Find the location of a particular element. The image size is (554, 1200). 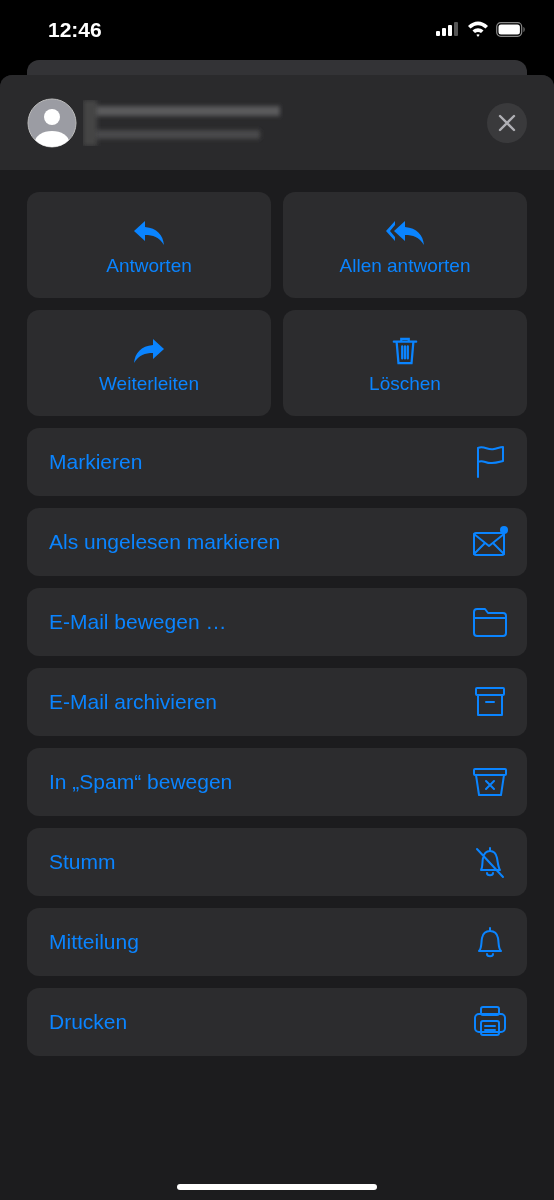

action-button: Weiterleiten is located at coordinates (149, 363).